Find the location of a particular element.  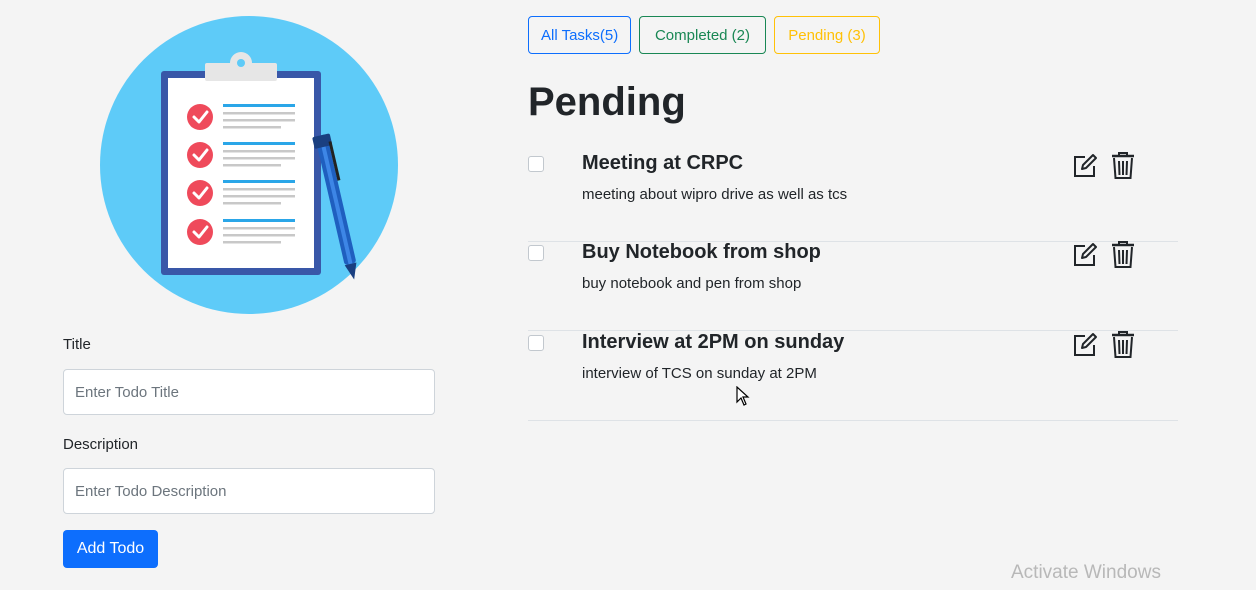

todo-description: interview of TCS on sunday at 2PM is located at coordinates (699, 373).